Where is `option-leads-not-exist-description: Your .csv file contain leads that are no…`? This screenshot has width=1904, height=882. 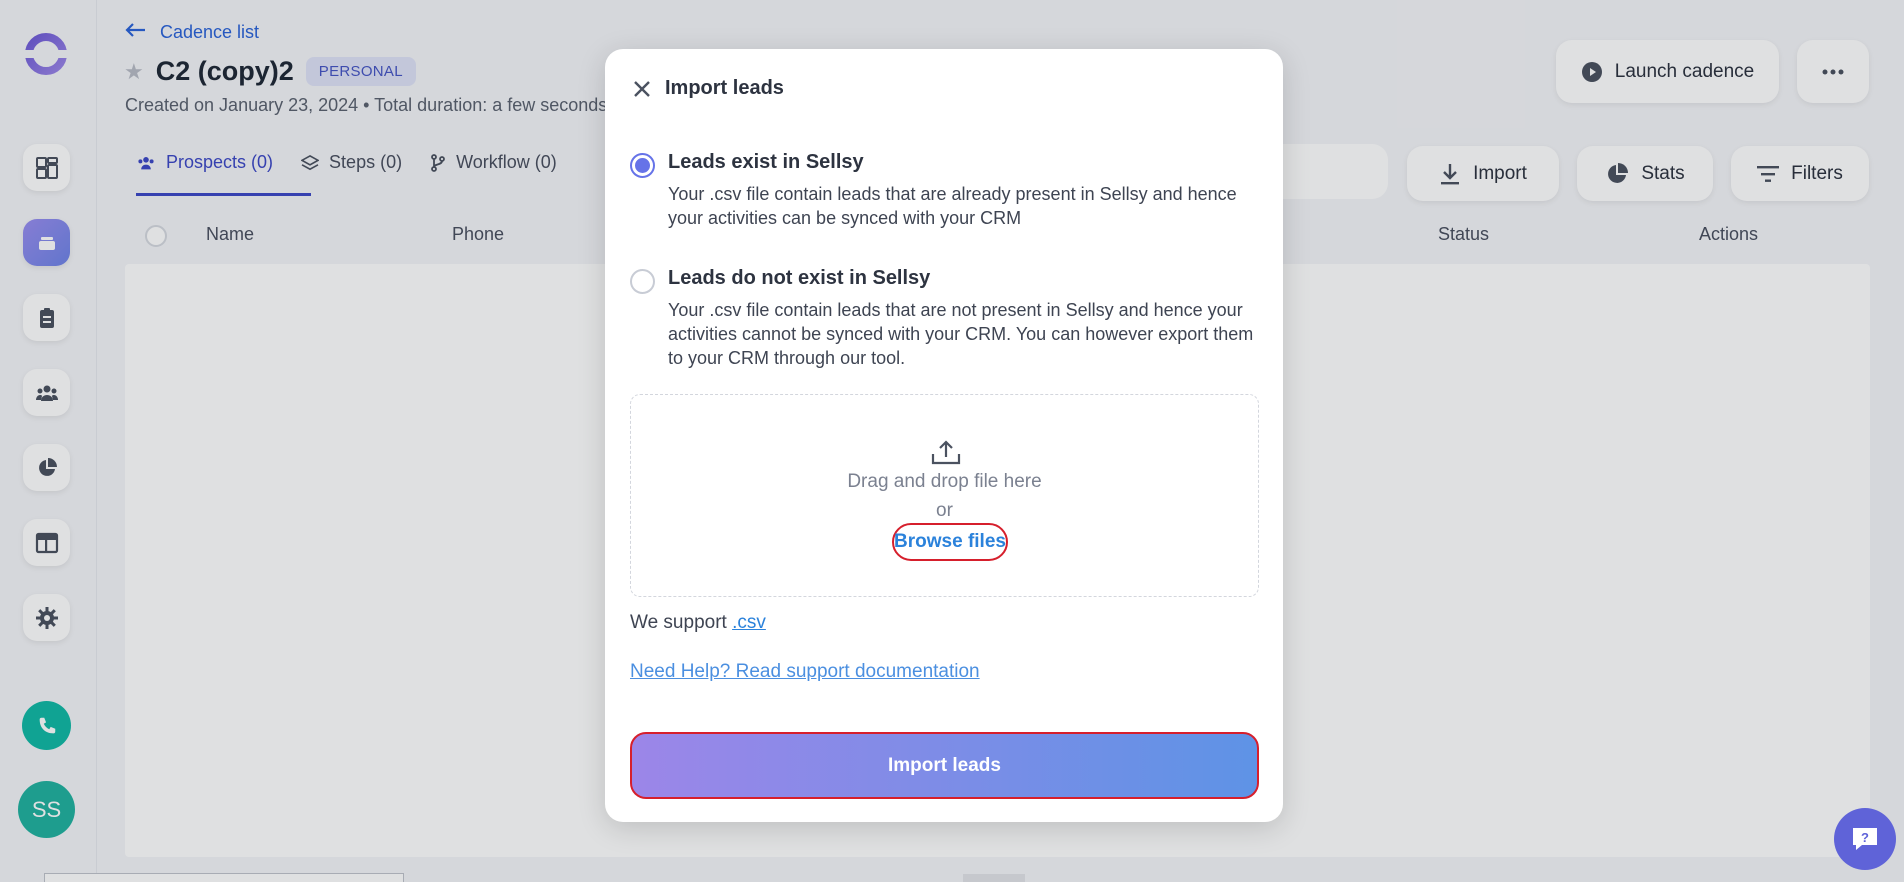
option-leads-not-exist-description: Your .csv file contain leads that are no… is located at coordinates (961, 334).